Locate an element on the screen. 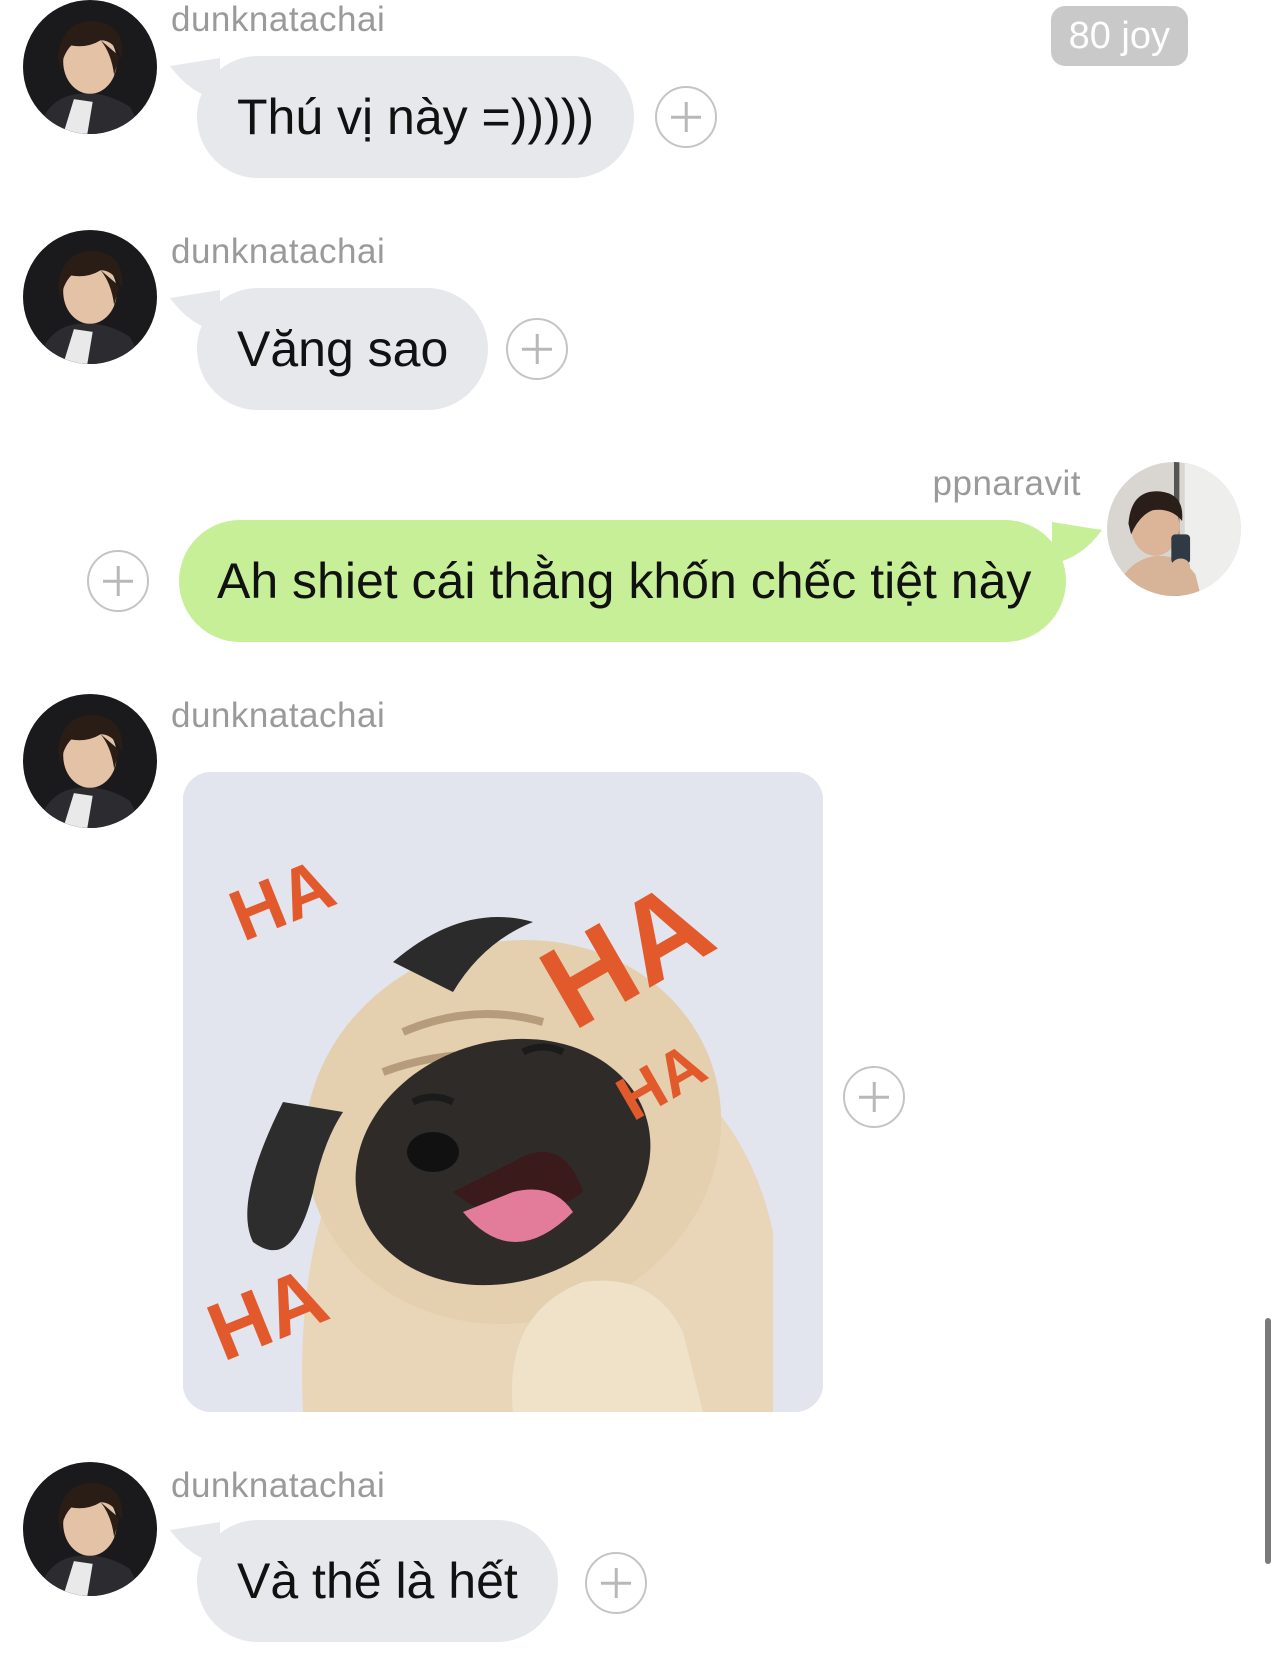  message-bubble: Văng sao is located at coordinates (343, 349).